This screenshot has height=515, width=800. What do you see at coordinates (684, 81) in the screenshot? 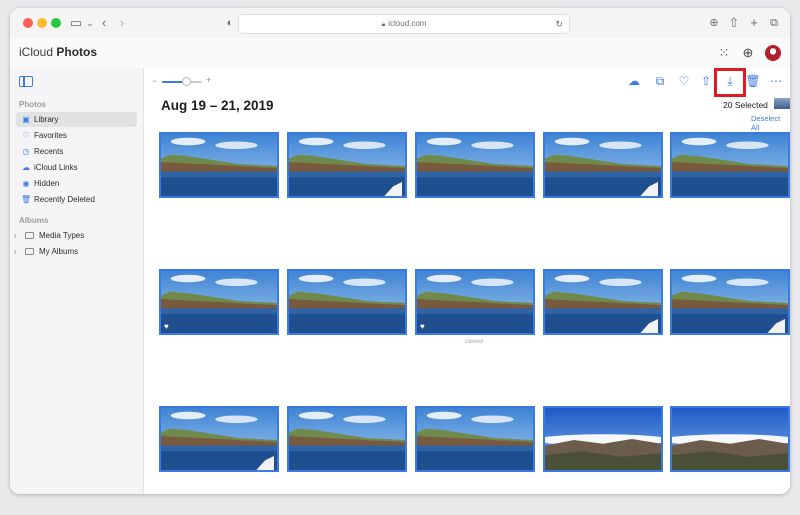
I see `favorite-icon: ♡` at bounding box center [684, 81].